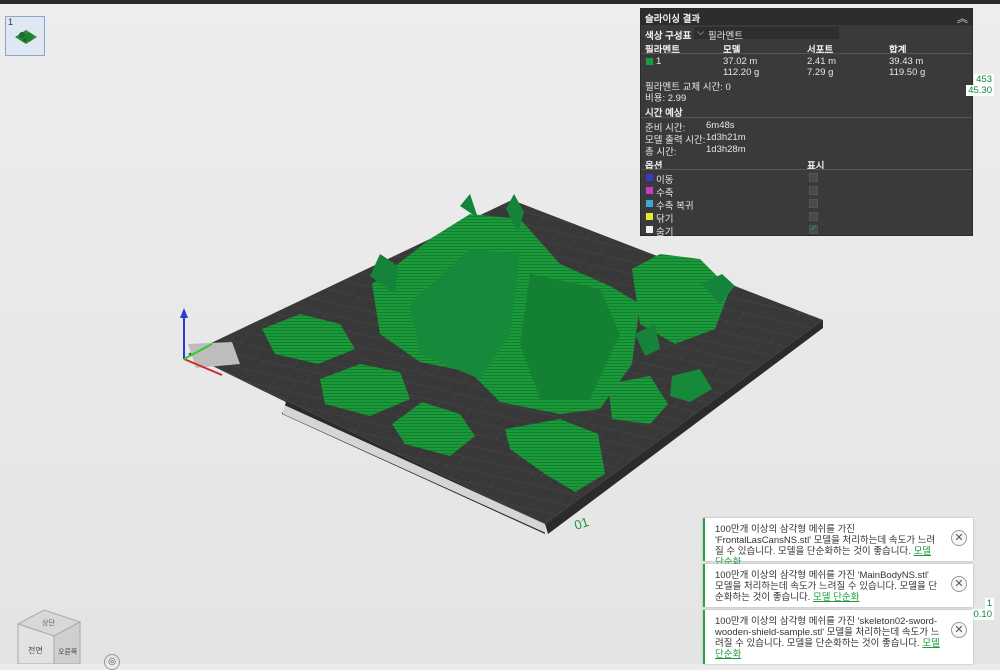  I want to click on view-cube-top: 상단, so click(48, 622).